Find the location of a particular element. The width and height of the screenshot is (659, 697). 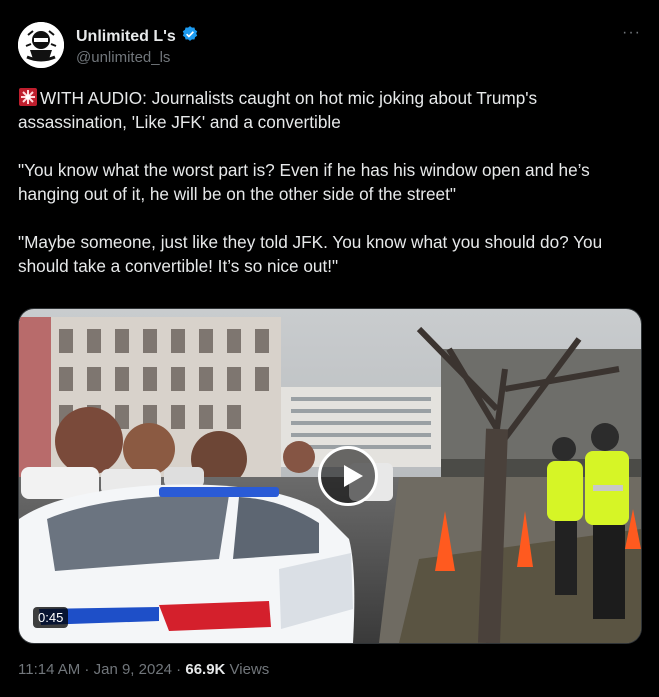

views-label: Views is located at coordinates (247, 669).